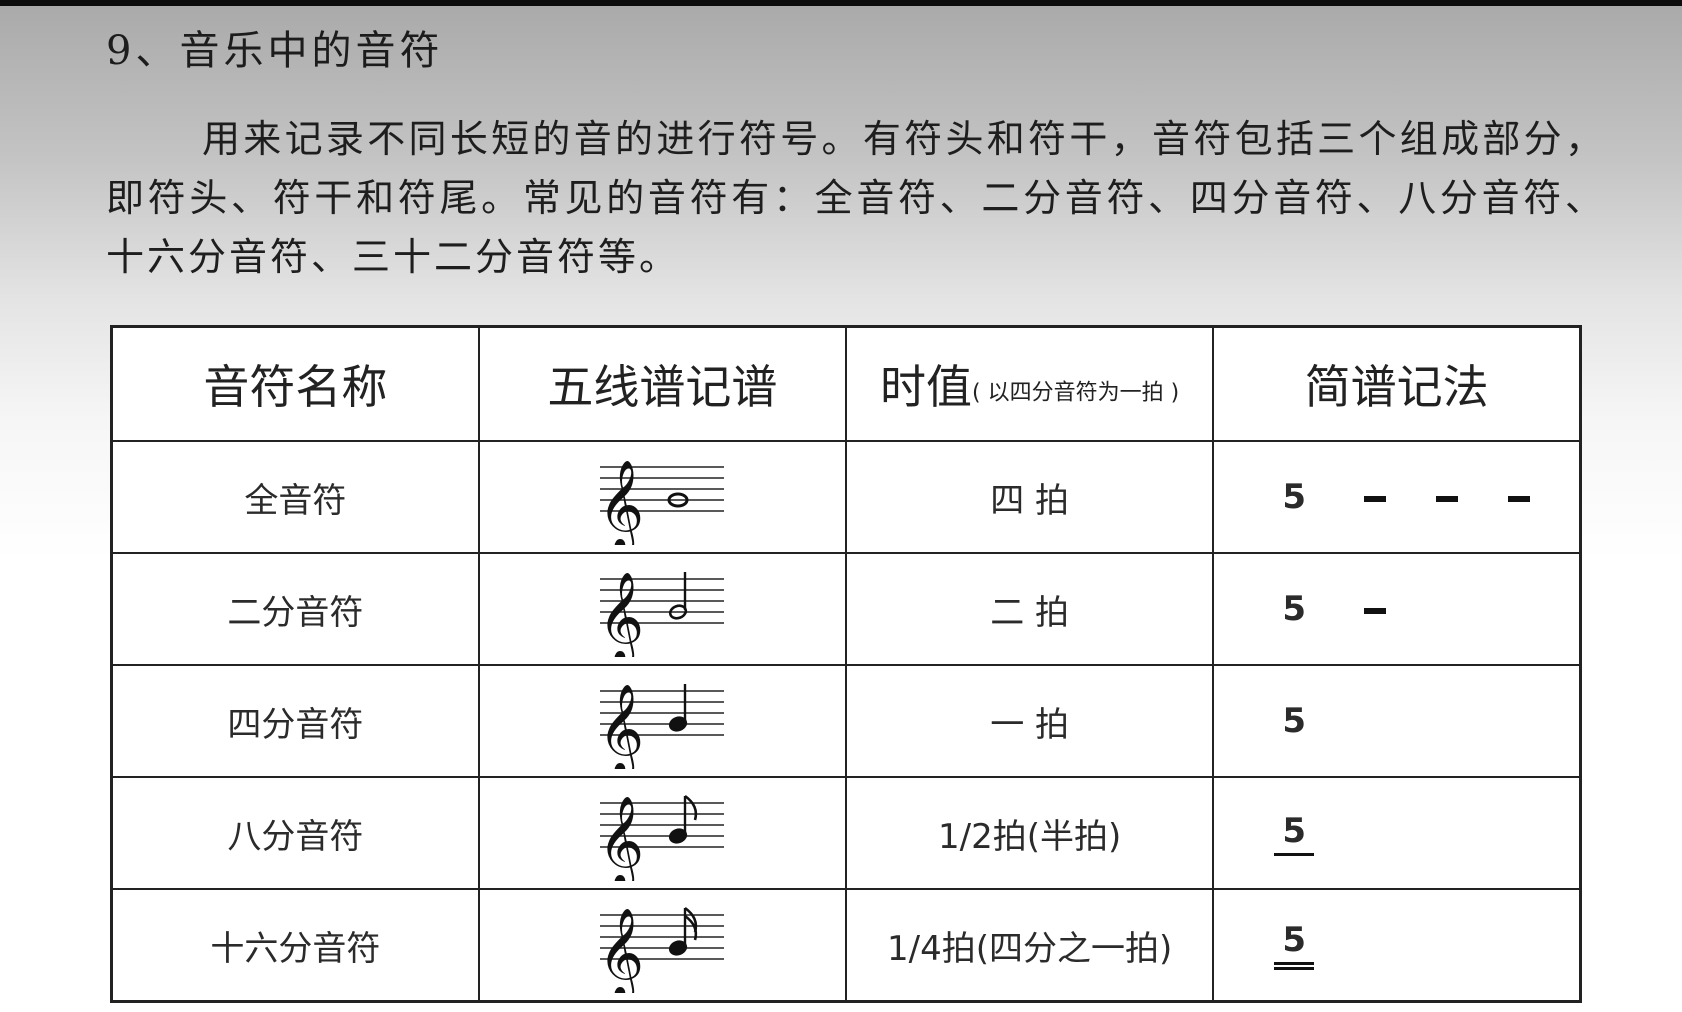 Image resolution: width=1682 pixels, height=1012 pixels. What do you see at coordinates (295, 383) in the screenshot?
I see `header-note-name: 音符名称` at bounding box center [295, 383].